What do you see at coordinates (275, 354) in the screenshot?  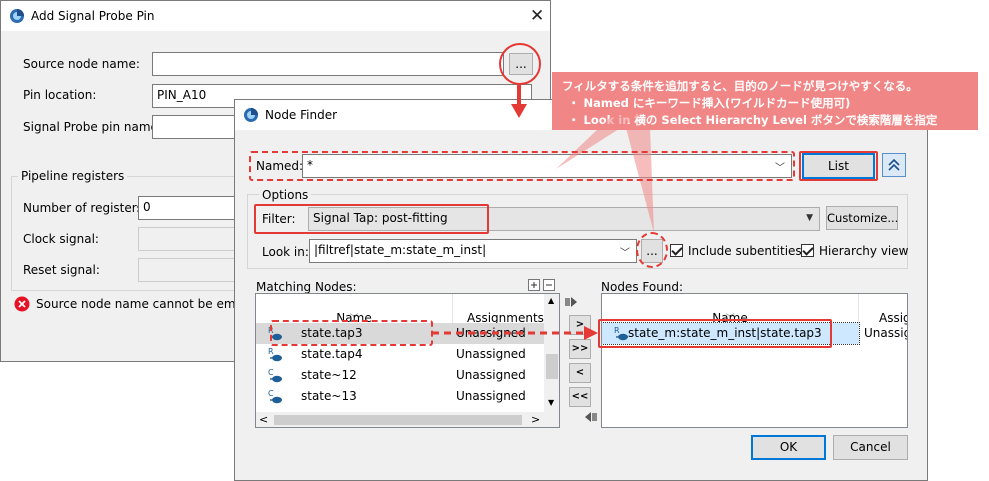 I see `register-node-icon: R` at bounding box center [275, 354].